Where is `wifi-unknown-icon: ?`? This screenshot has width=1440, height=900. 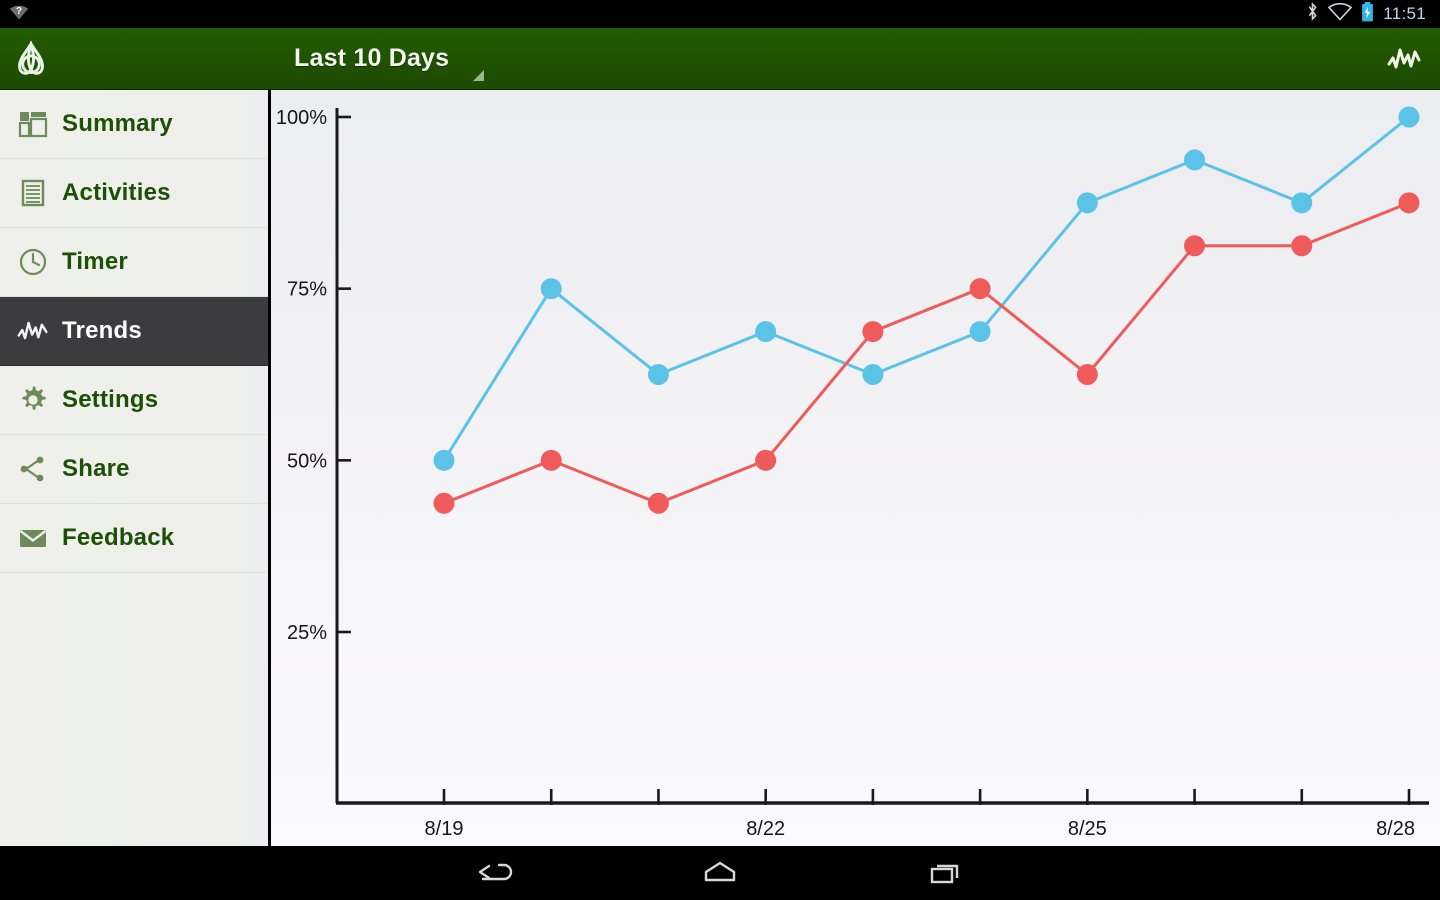 wifi-unknown-icon: ? is located at coordinates (19, 14).